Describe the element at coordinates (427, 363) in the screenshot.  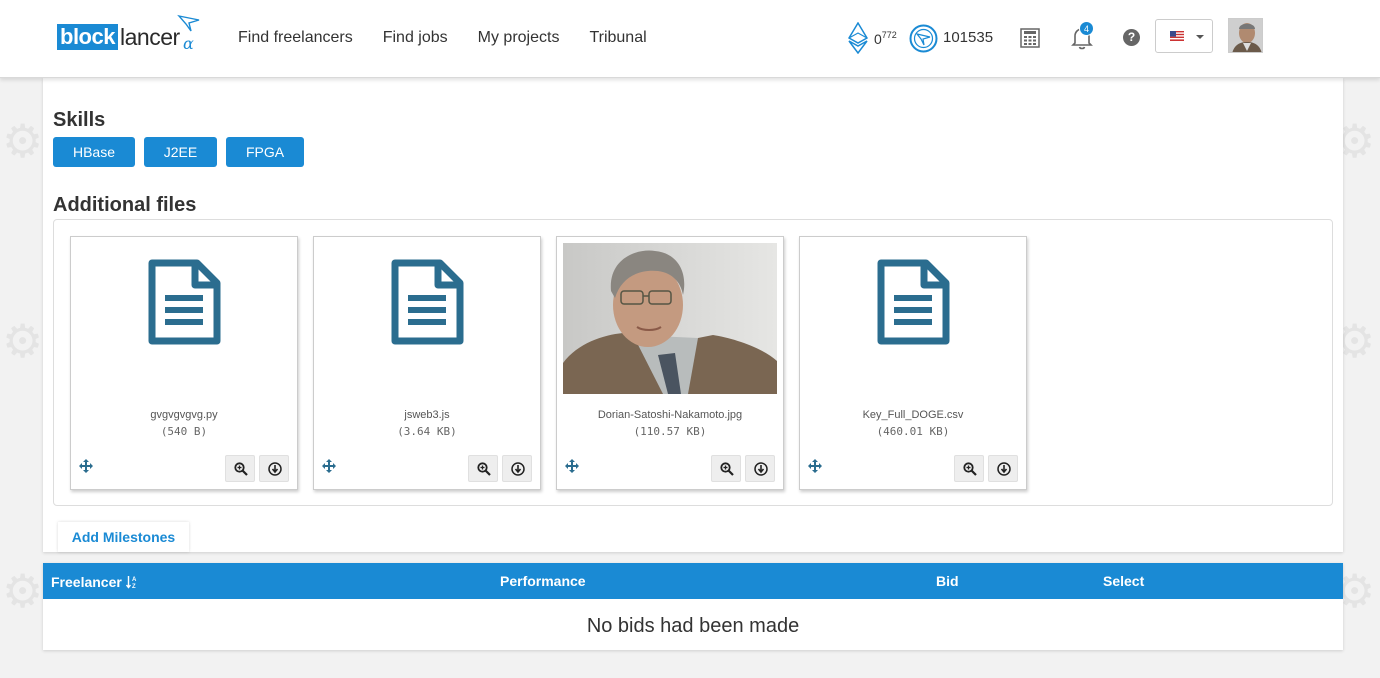
I see `file-card: jsweb3.js (3.64 KB)` at that location.